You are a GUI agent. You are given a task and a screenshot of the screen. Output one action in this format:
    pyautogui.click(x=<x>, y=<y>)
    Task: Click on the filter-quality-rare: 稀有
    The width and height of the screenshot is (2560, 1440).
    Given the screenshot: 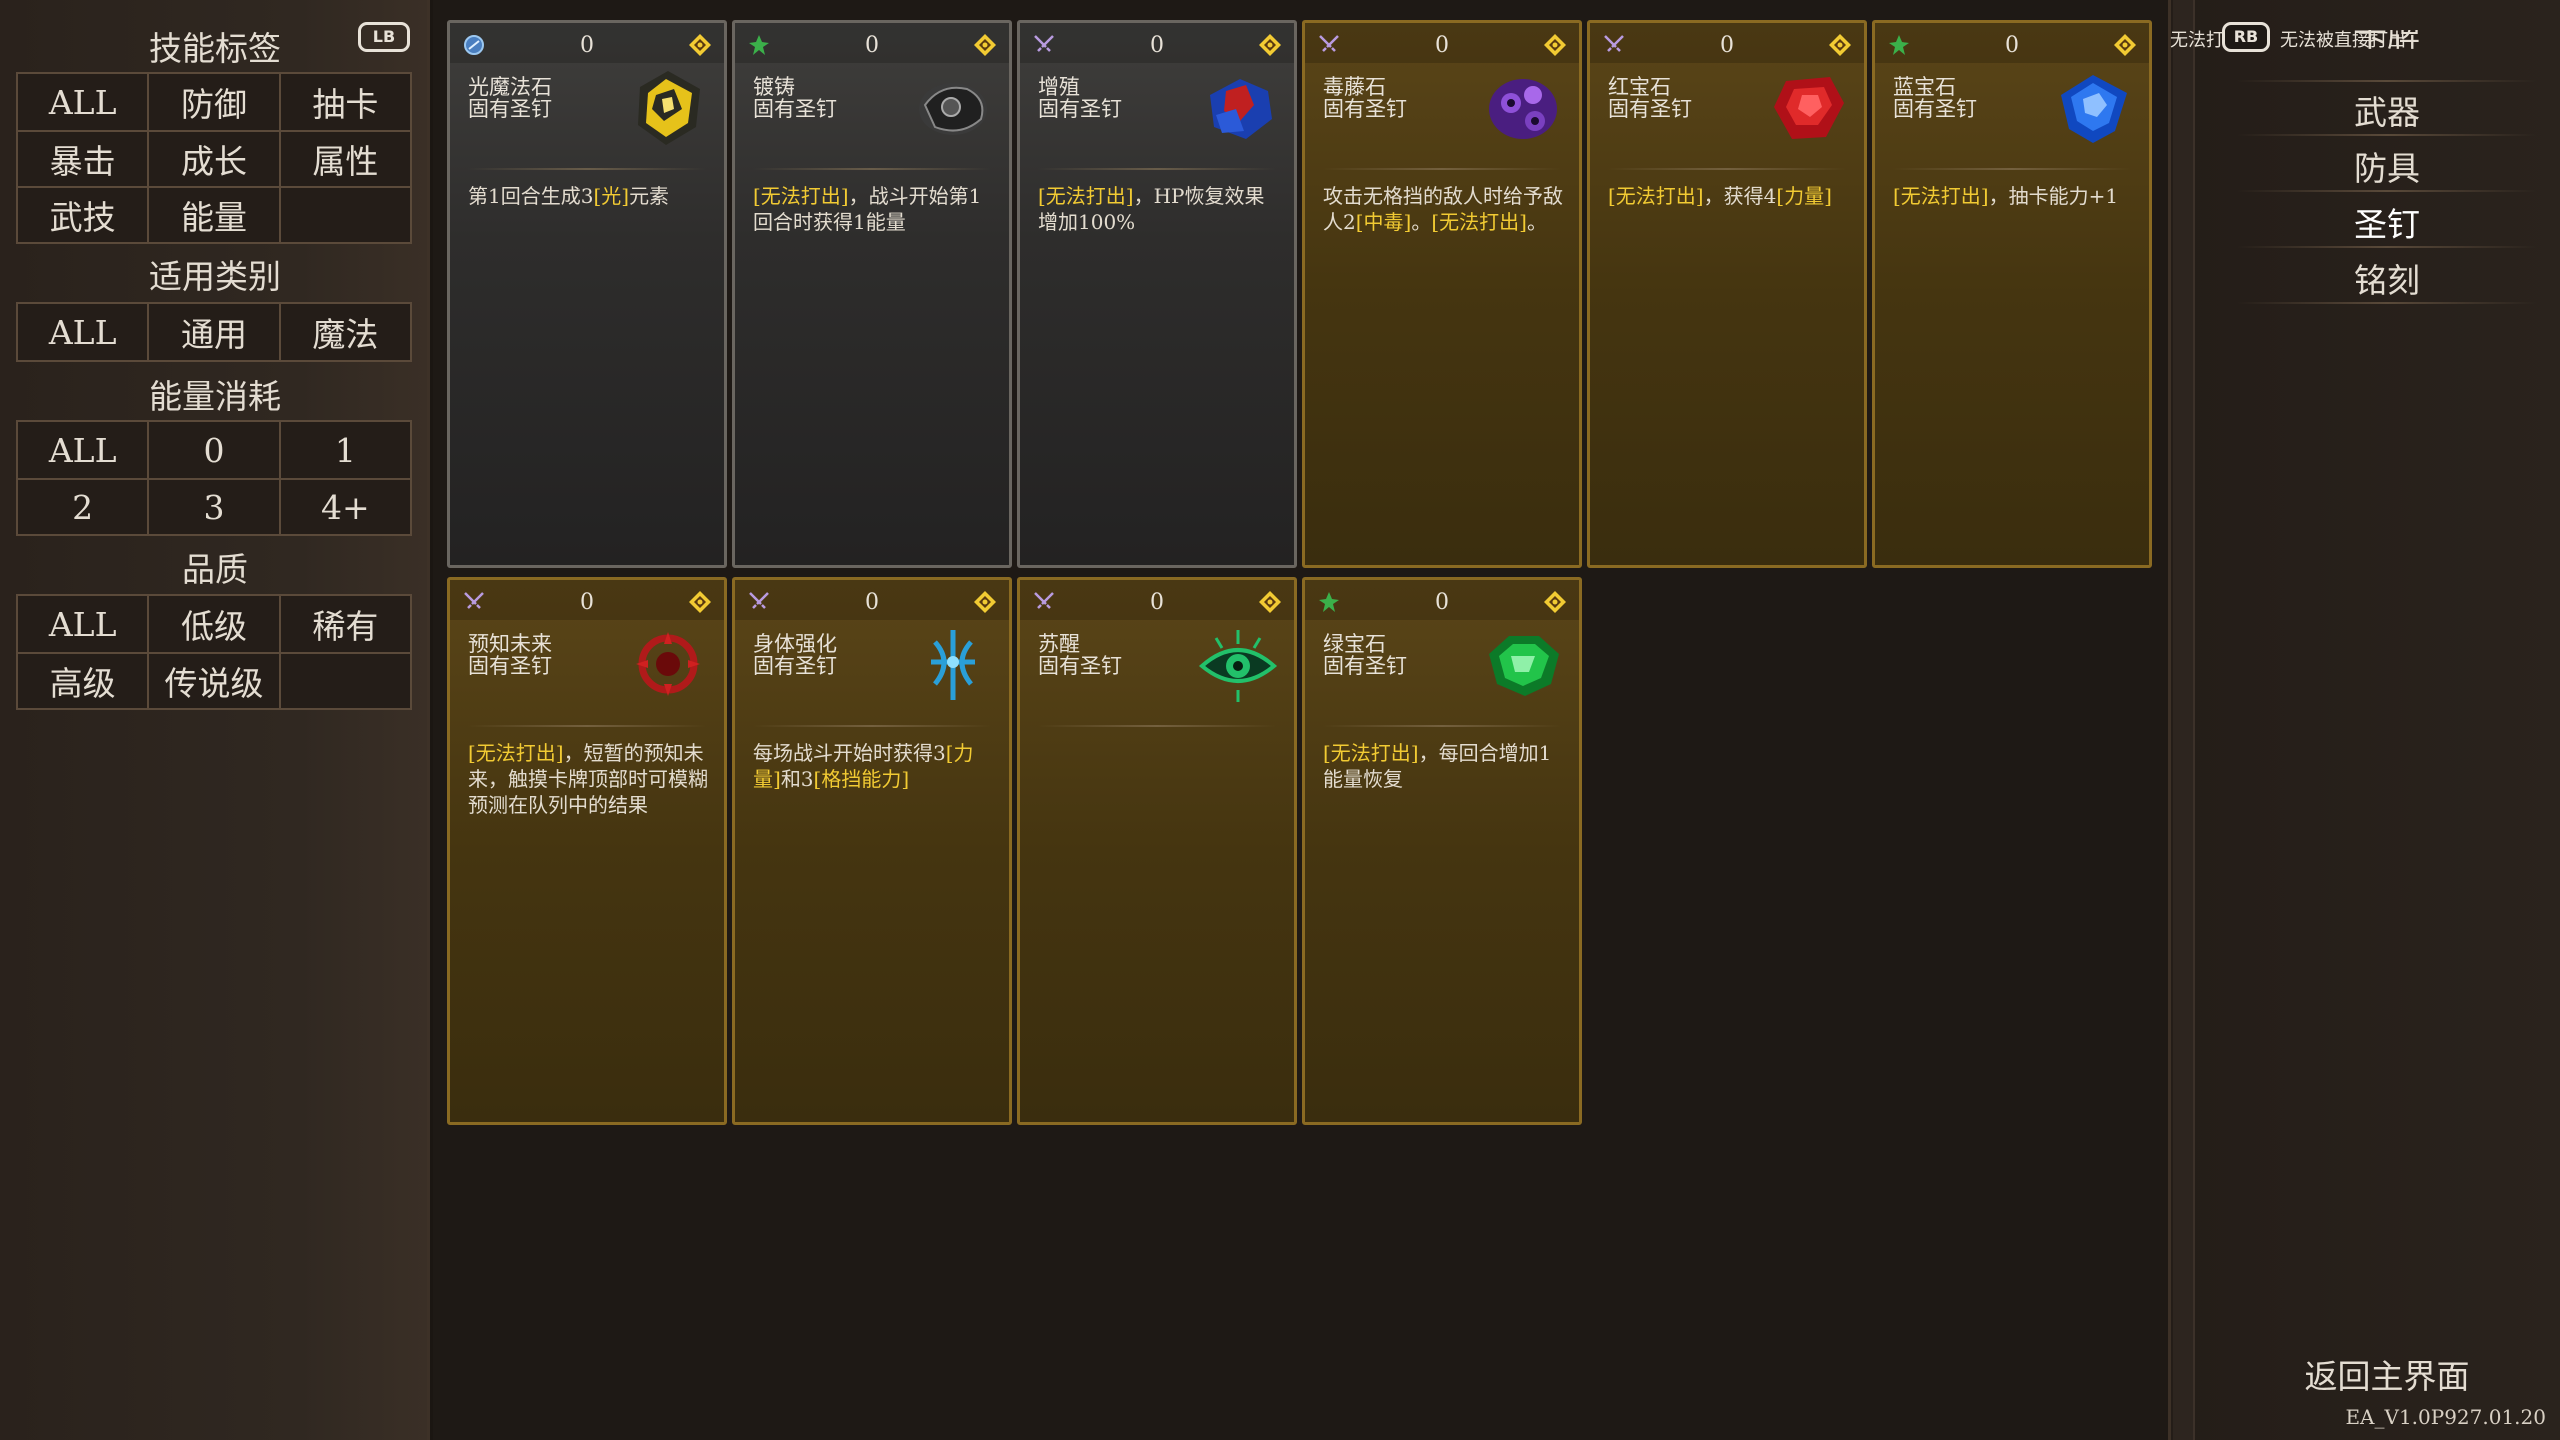 What is the action you would take?
    pyautogui.click(x=344, y=624)
    